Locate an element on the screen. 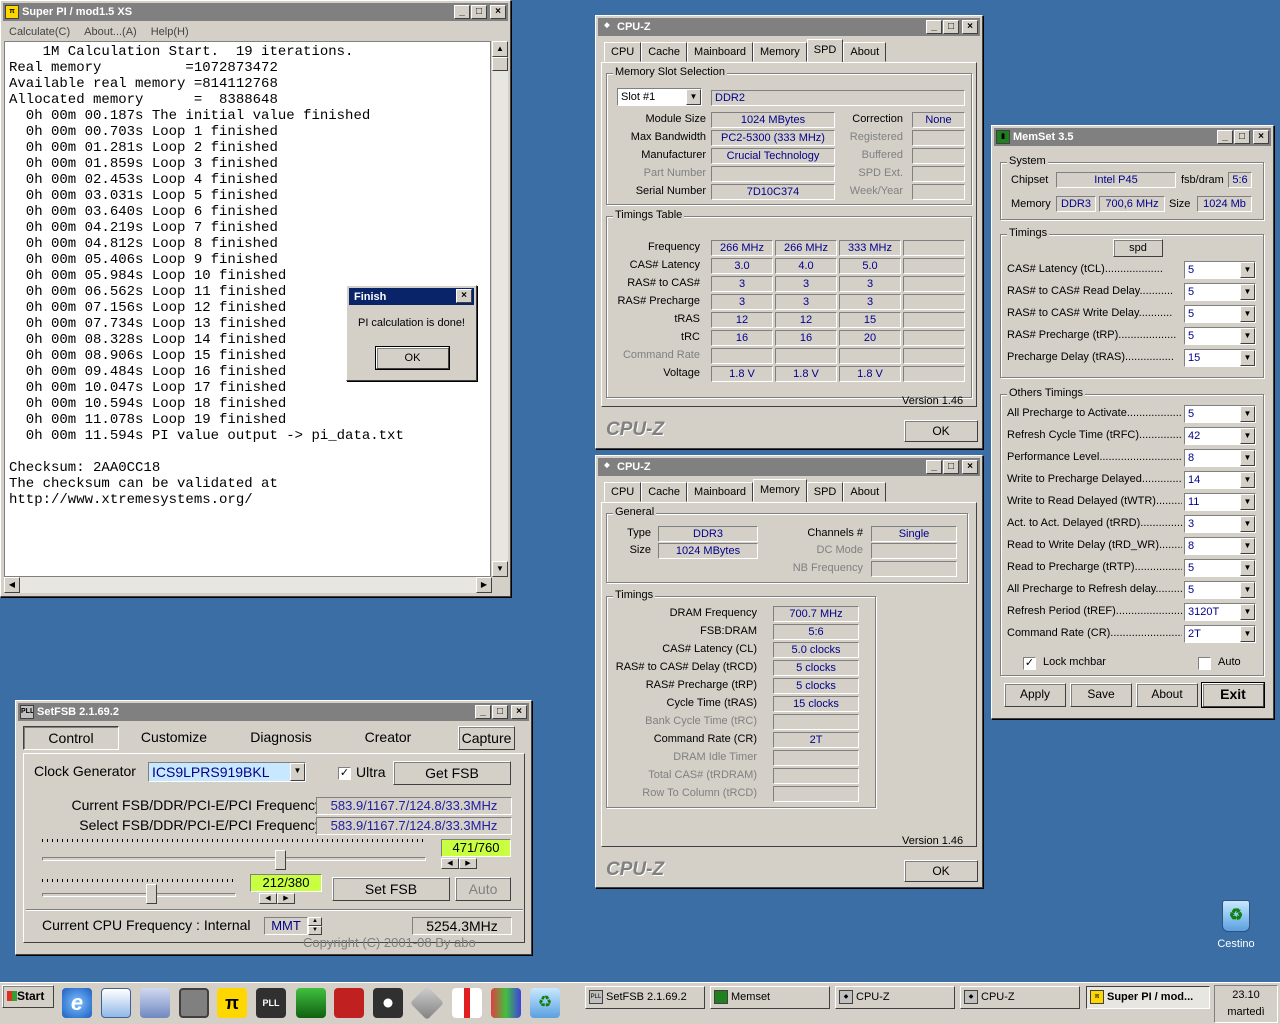 Image resolution: width=1280 pixels, height=1024 pixels. exit-button: Exit is located at coordinates (1233, 695).